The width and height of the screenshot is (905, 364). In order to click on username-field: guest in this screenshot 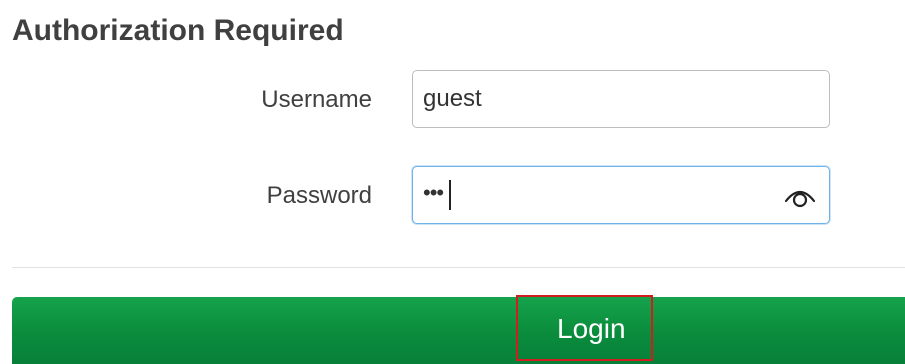, I will do `click(621, 99)`.